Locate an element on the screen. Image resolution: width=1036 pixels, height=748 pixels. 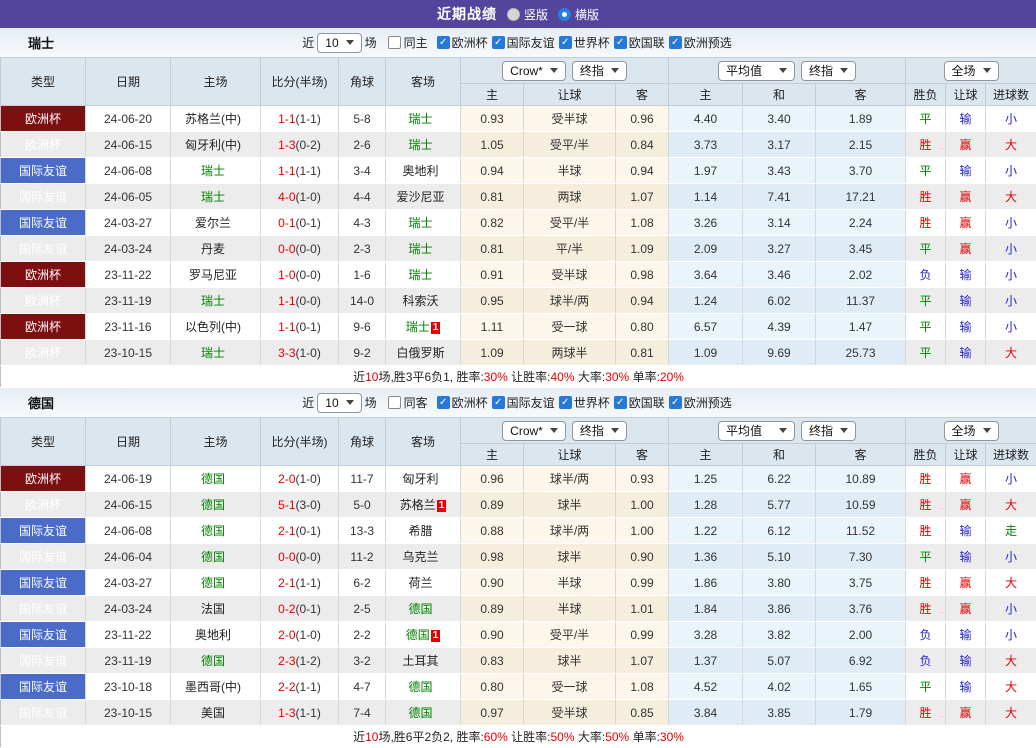
unit-label: 场 is located at coordinates (371, 402).